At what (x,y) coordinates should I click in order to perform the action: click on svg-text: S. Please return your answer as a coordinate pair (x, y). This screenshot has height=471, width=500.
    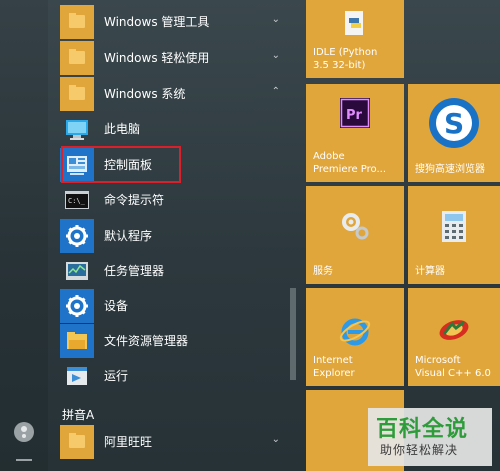
    Looking at the image, I should click on (454, 123).